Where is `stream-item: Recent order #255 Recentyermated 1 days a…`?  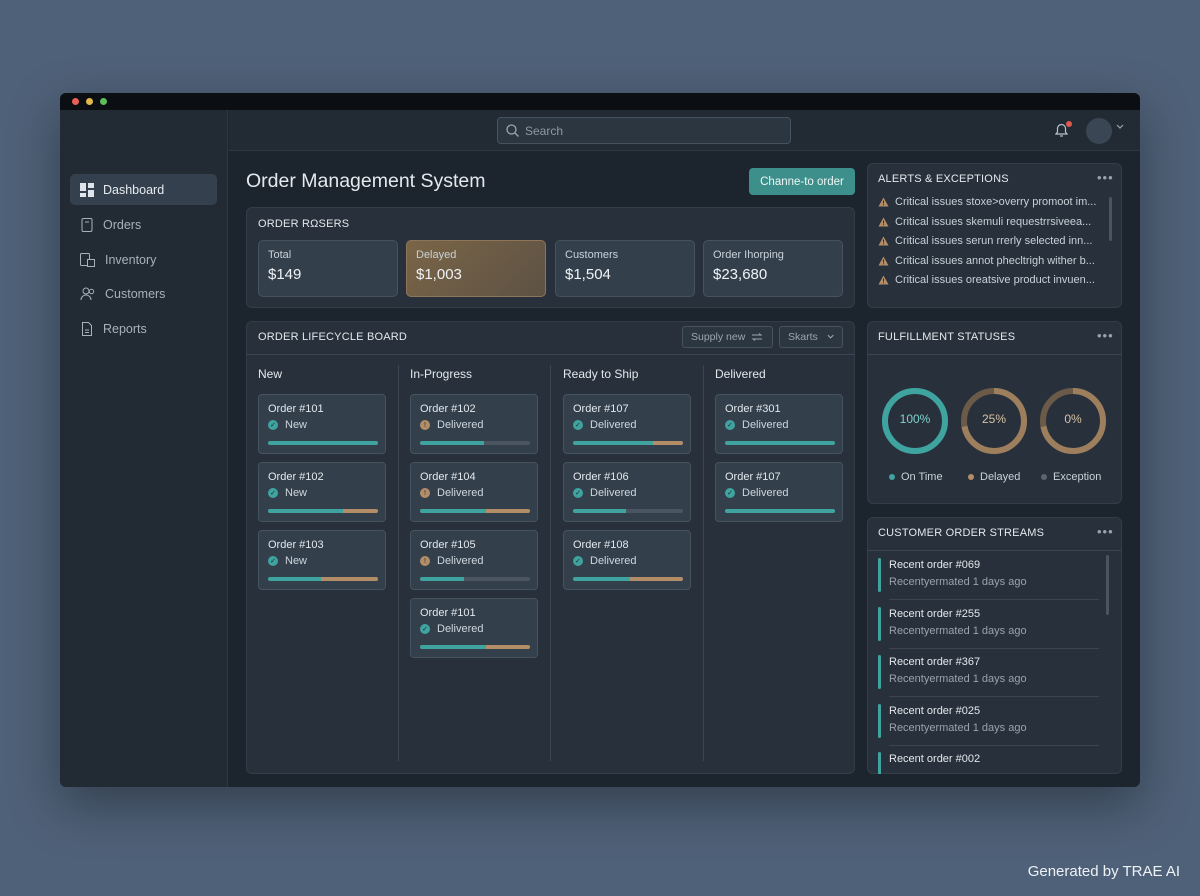 stream-item: Recent order #255 Recentyermated 1 days a… is located at coordinates (989, 627).